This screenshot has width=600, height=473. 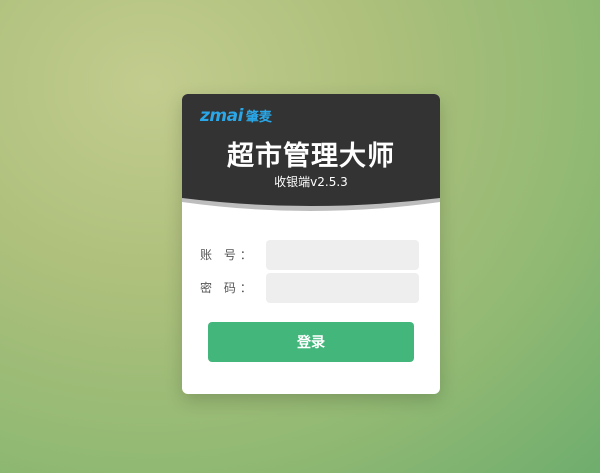 I want to click on card-header: zmai 肇麦 超市管理大师 收银端v2.5.3, so click(x=311, y=155).